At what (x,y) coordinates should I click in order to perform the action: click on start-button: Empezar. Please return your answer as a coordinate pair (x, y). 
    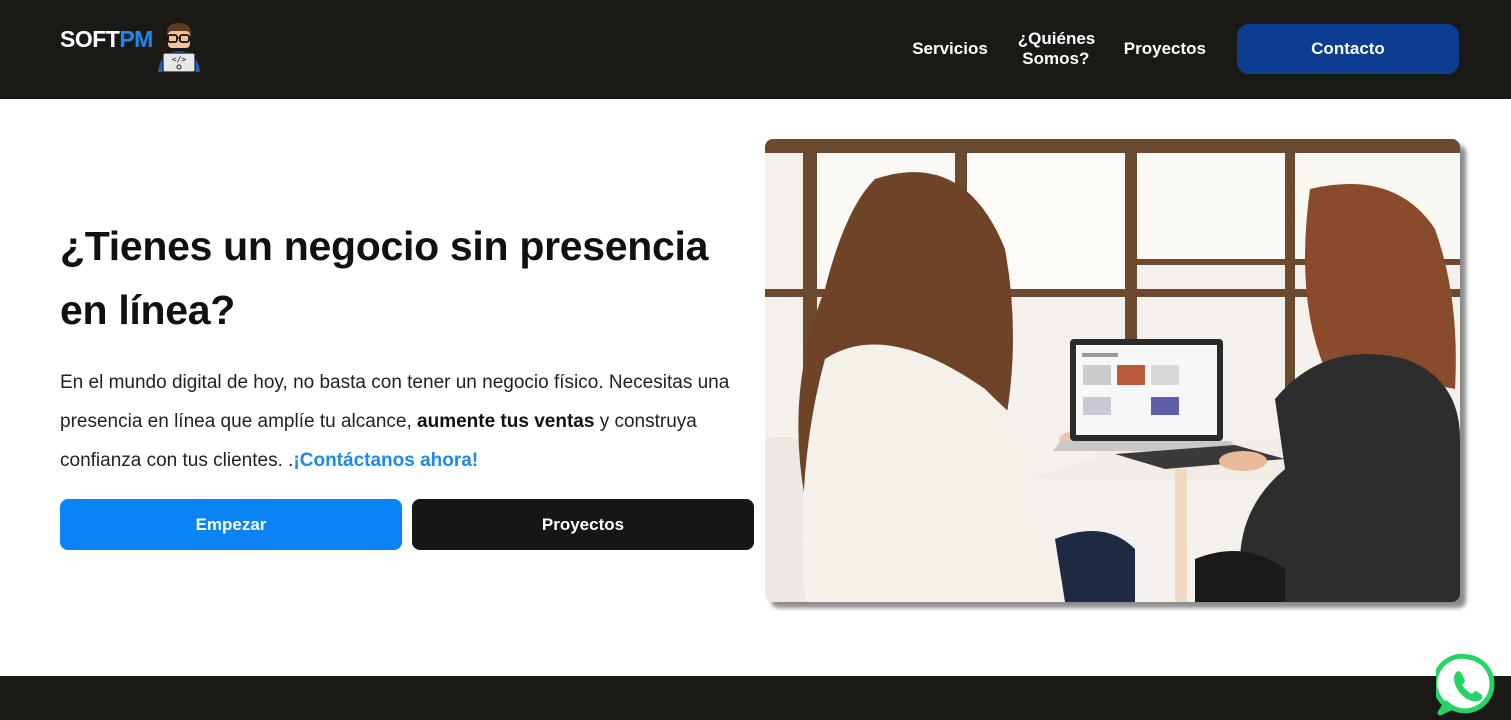
    Looking at the image, I should click on (231, 524).